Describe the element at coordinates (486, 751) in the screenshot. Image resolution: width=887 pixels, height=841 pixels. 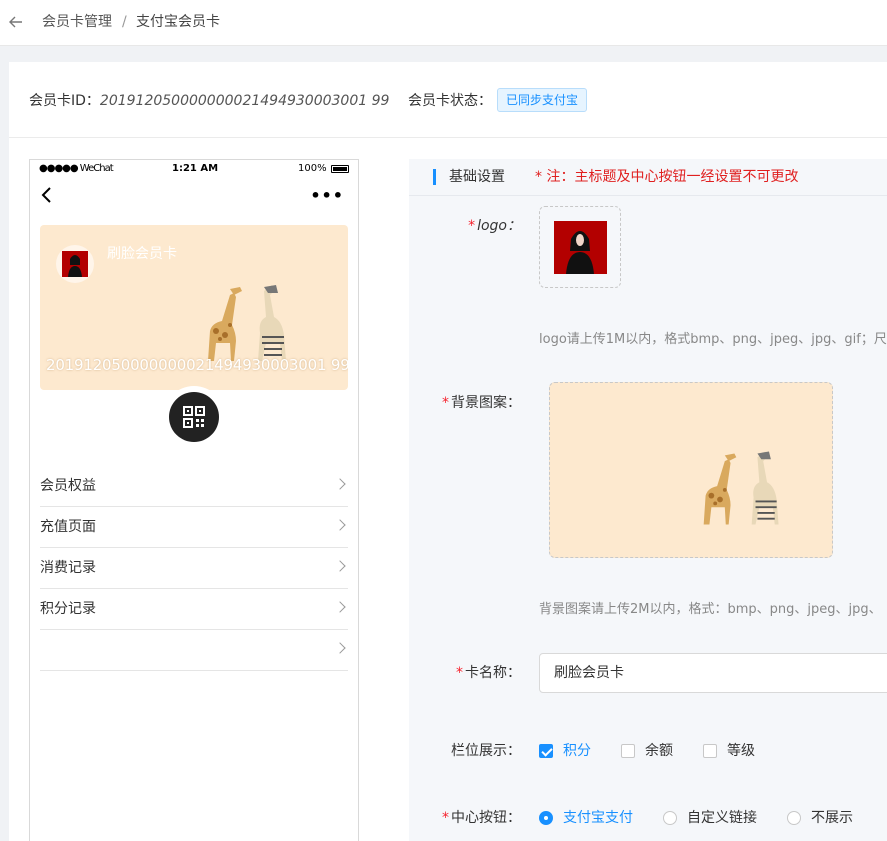
I see `columns-field-label: 栏位展示：` at that location.